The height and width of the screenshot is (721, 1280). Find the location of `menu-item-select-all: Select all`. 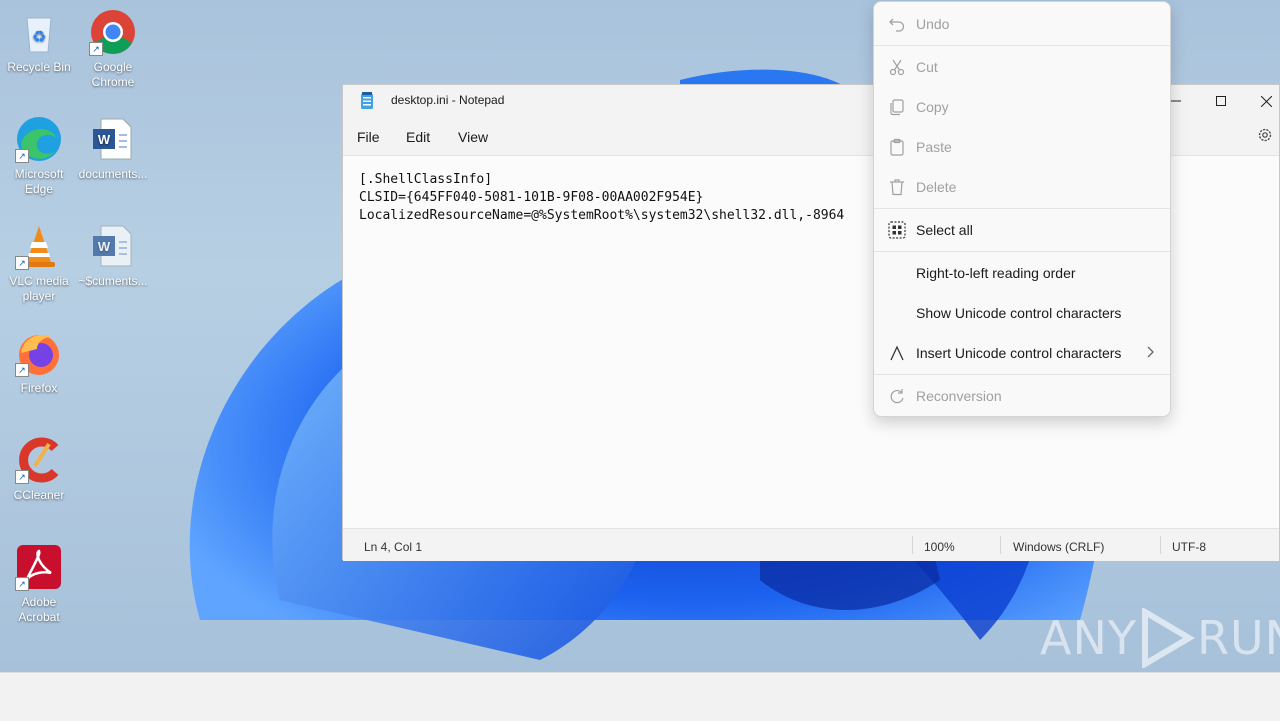

menu-item-select-all: Select all is located at coordinates (1022, 230).